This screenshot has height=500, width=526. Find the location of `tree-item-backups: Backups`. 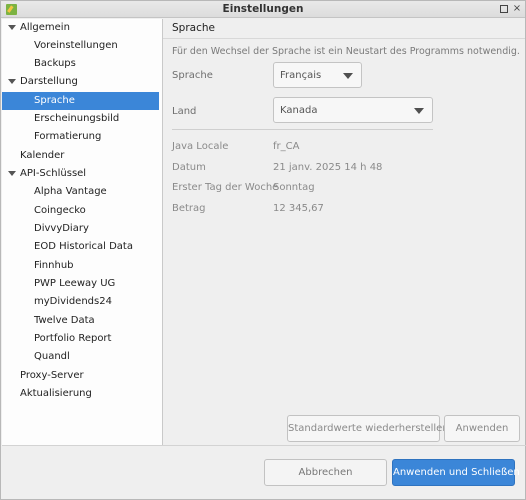

tree-item-backups: Backups is located at coordinates (82, 64).